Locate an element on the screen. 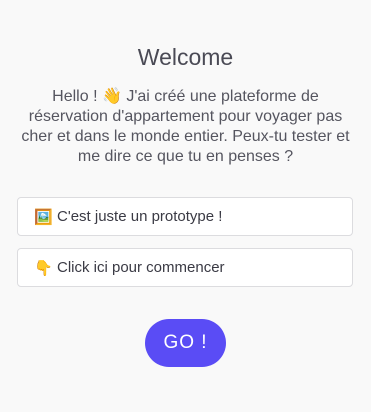 The image size is (371, 412). option-label: C'est juste un prototype ! is located at coordinates (140, 216).